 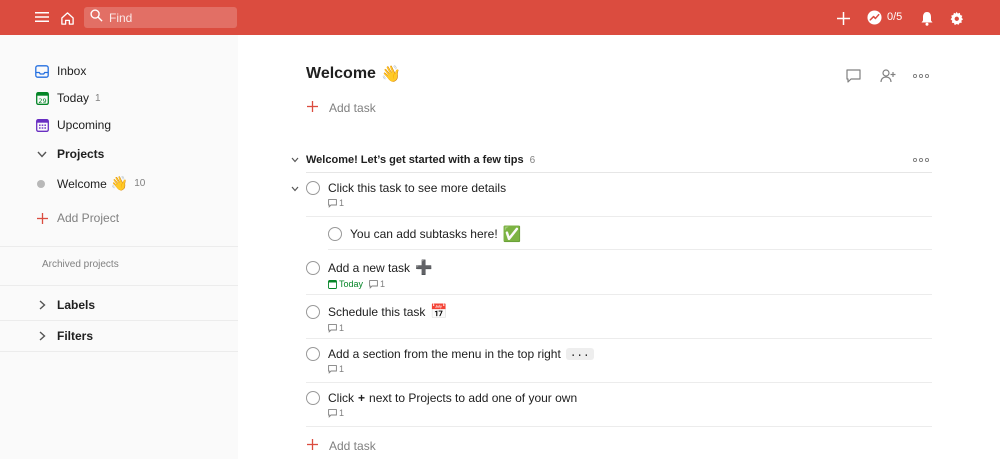 What do you see at coordinates (619, 274) in the screenshot?
I see `task-item: Add a new task ➕ Today 1` at bounding box center [619, 274].